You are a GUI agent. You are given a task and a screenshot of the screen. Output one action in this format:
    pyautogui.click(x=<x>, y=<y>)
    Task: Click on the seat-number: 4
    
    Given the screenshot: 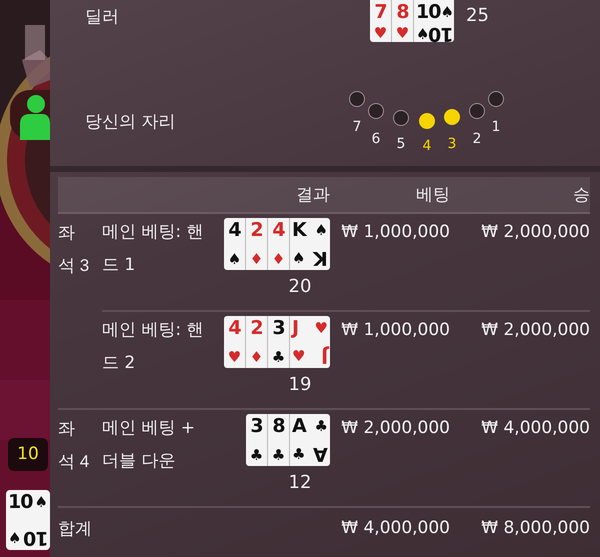 What is the action you would take?
    pyautogui.click(x=427, y=146)
    